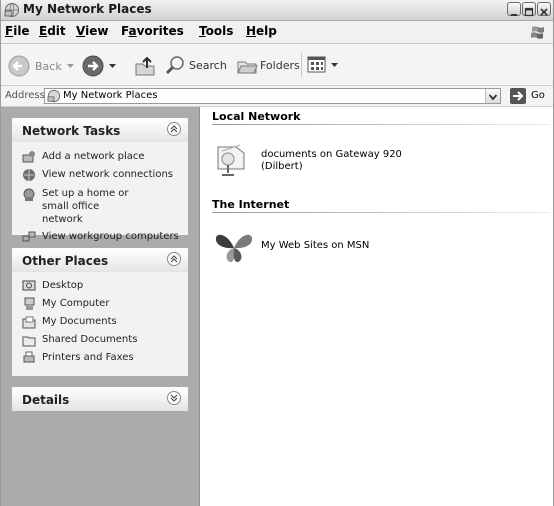 This screenshot has height=506, width=554. Describe the element at coordinates (316, 64) in the screenshot. I see `views-icon` at that location.